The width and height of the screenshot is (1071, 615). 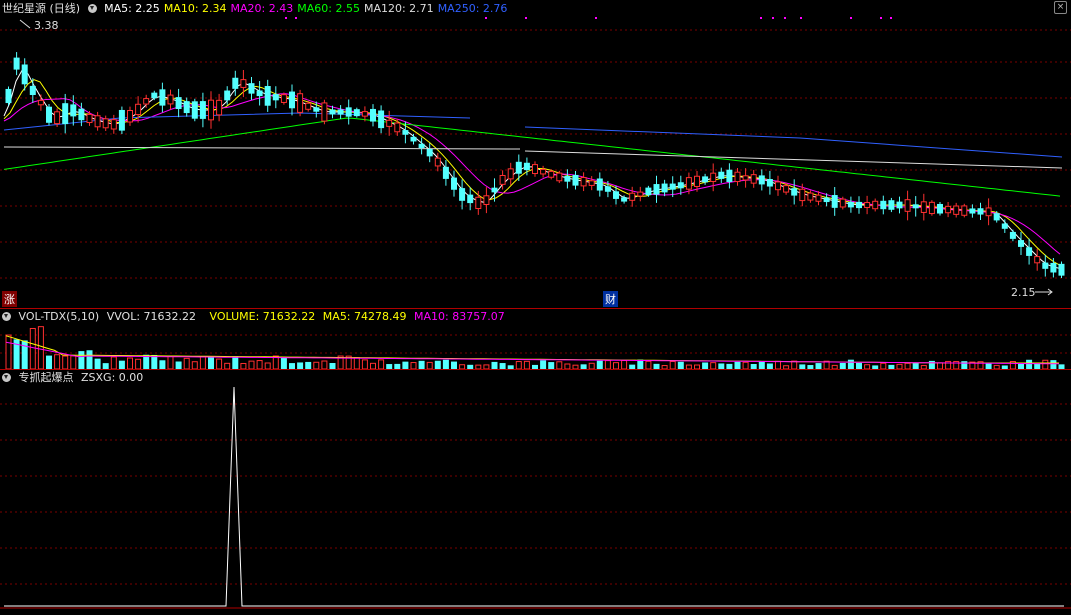 What do you see at coordinates (1060, 7) in the screenshot?
I see `close-icon: ×` at bounding box center [1060, 7].